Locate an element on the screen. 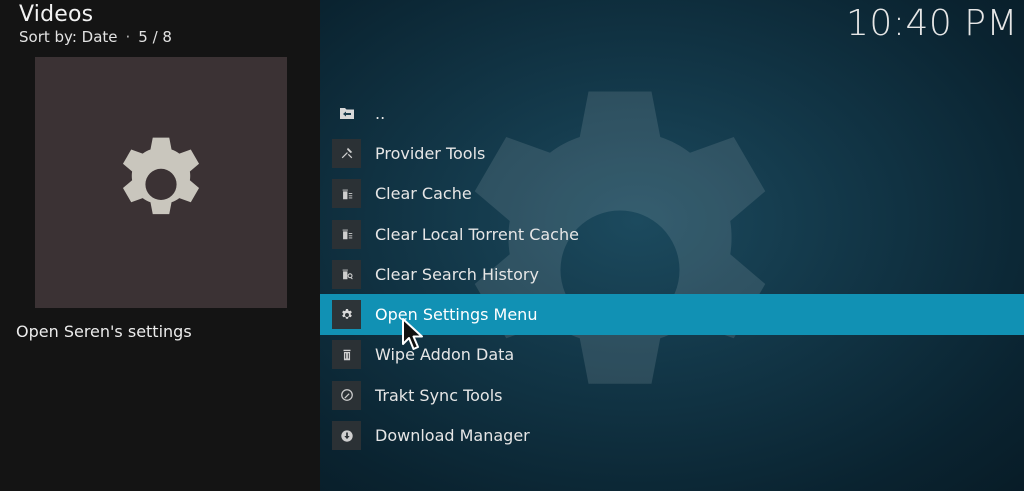 Image resolution: width=1024 pixels, height=491 pixels. page-title: Videos is located at coordinates (56, 14).